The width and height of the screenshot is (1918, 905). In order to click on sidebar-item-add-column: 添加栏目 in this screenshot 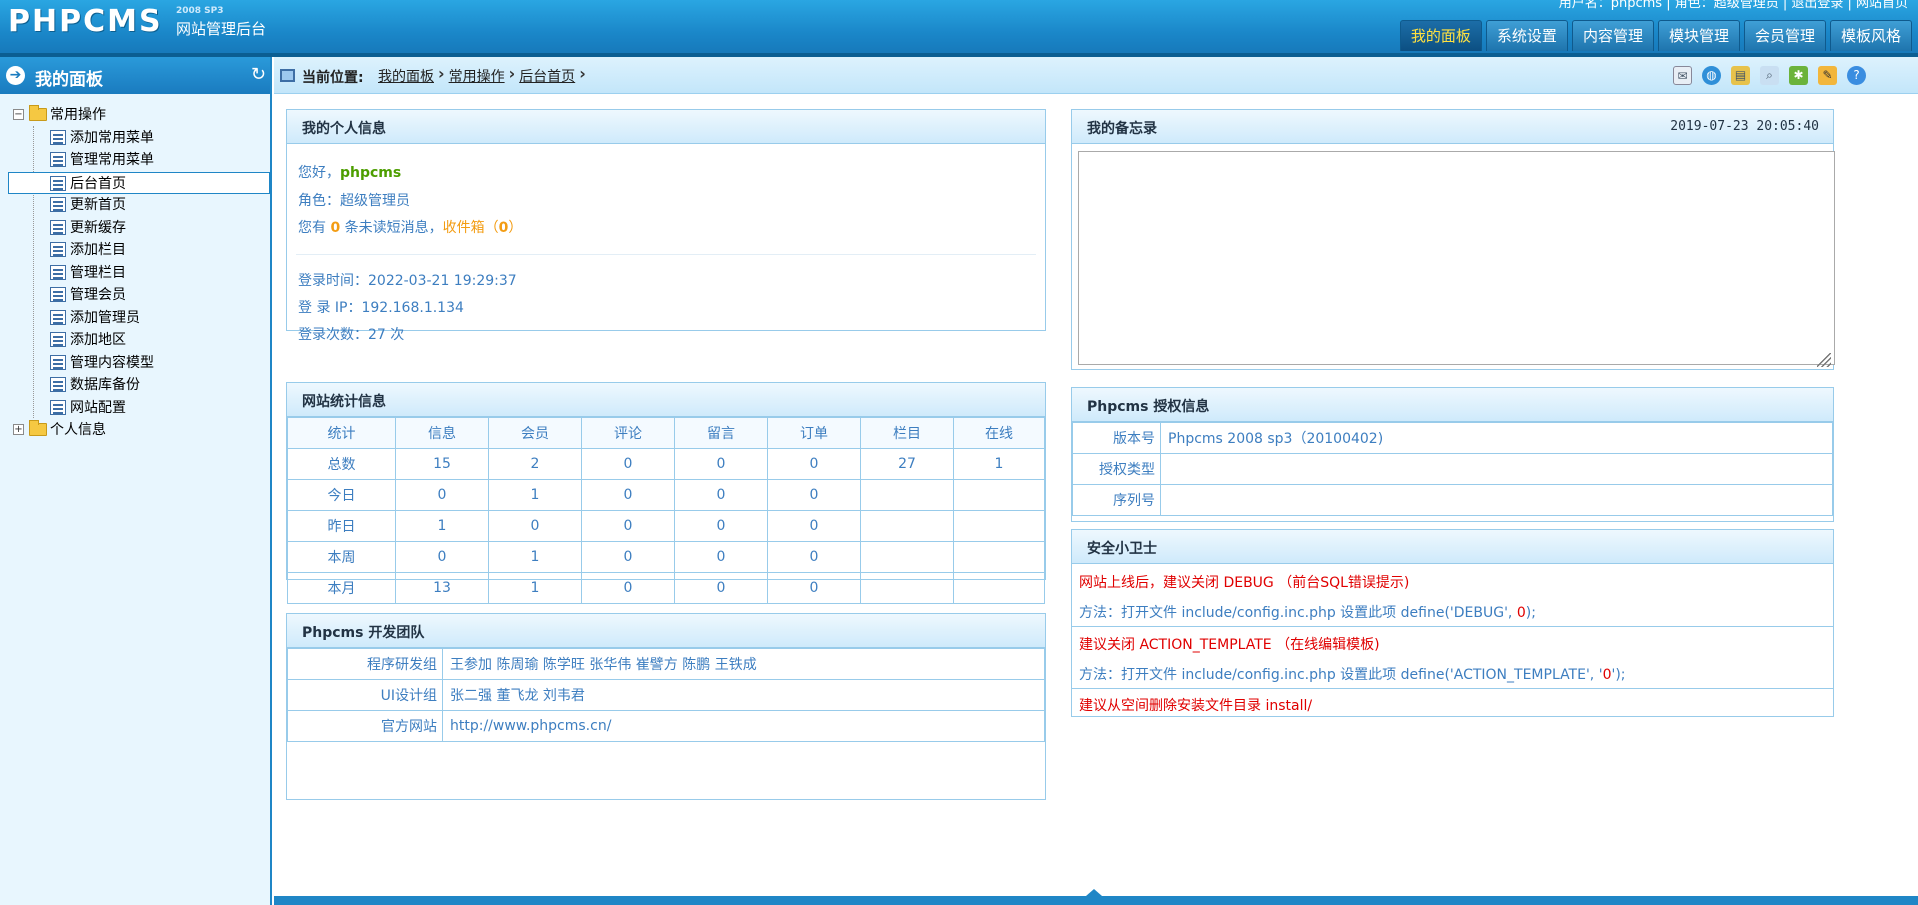, I will do `click(135, 250)`.